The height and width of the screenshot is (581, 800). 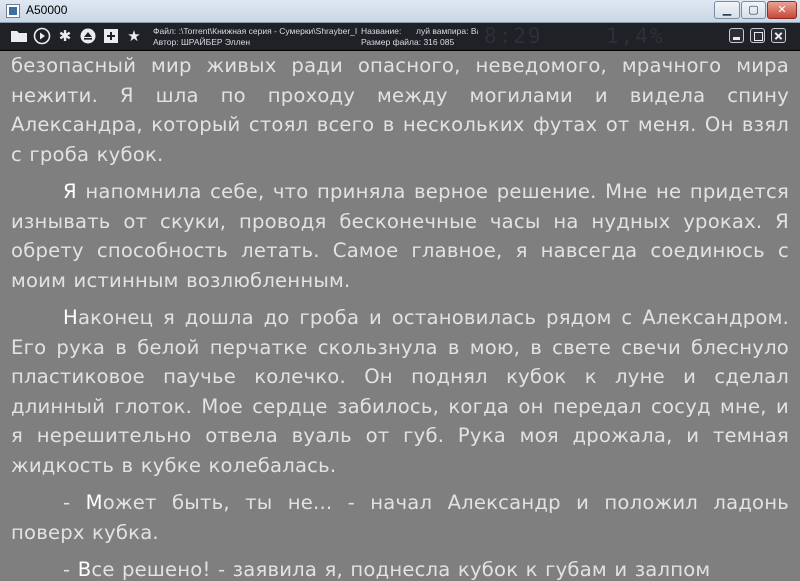 I want to click on paragraph-initial: Н, so click(x=70, y=317).